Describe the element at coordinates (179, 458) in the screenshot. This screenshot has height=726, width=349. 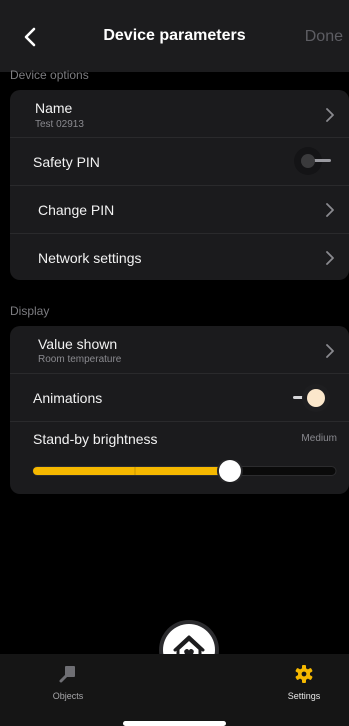
I see `brightness-row: Stand-by brightness Medium` at that location.